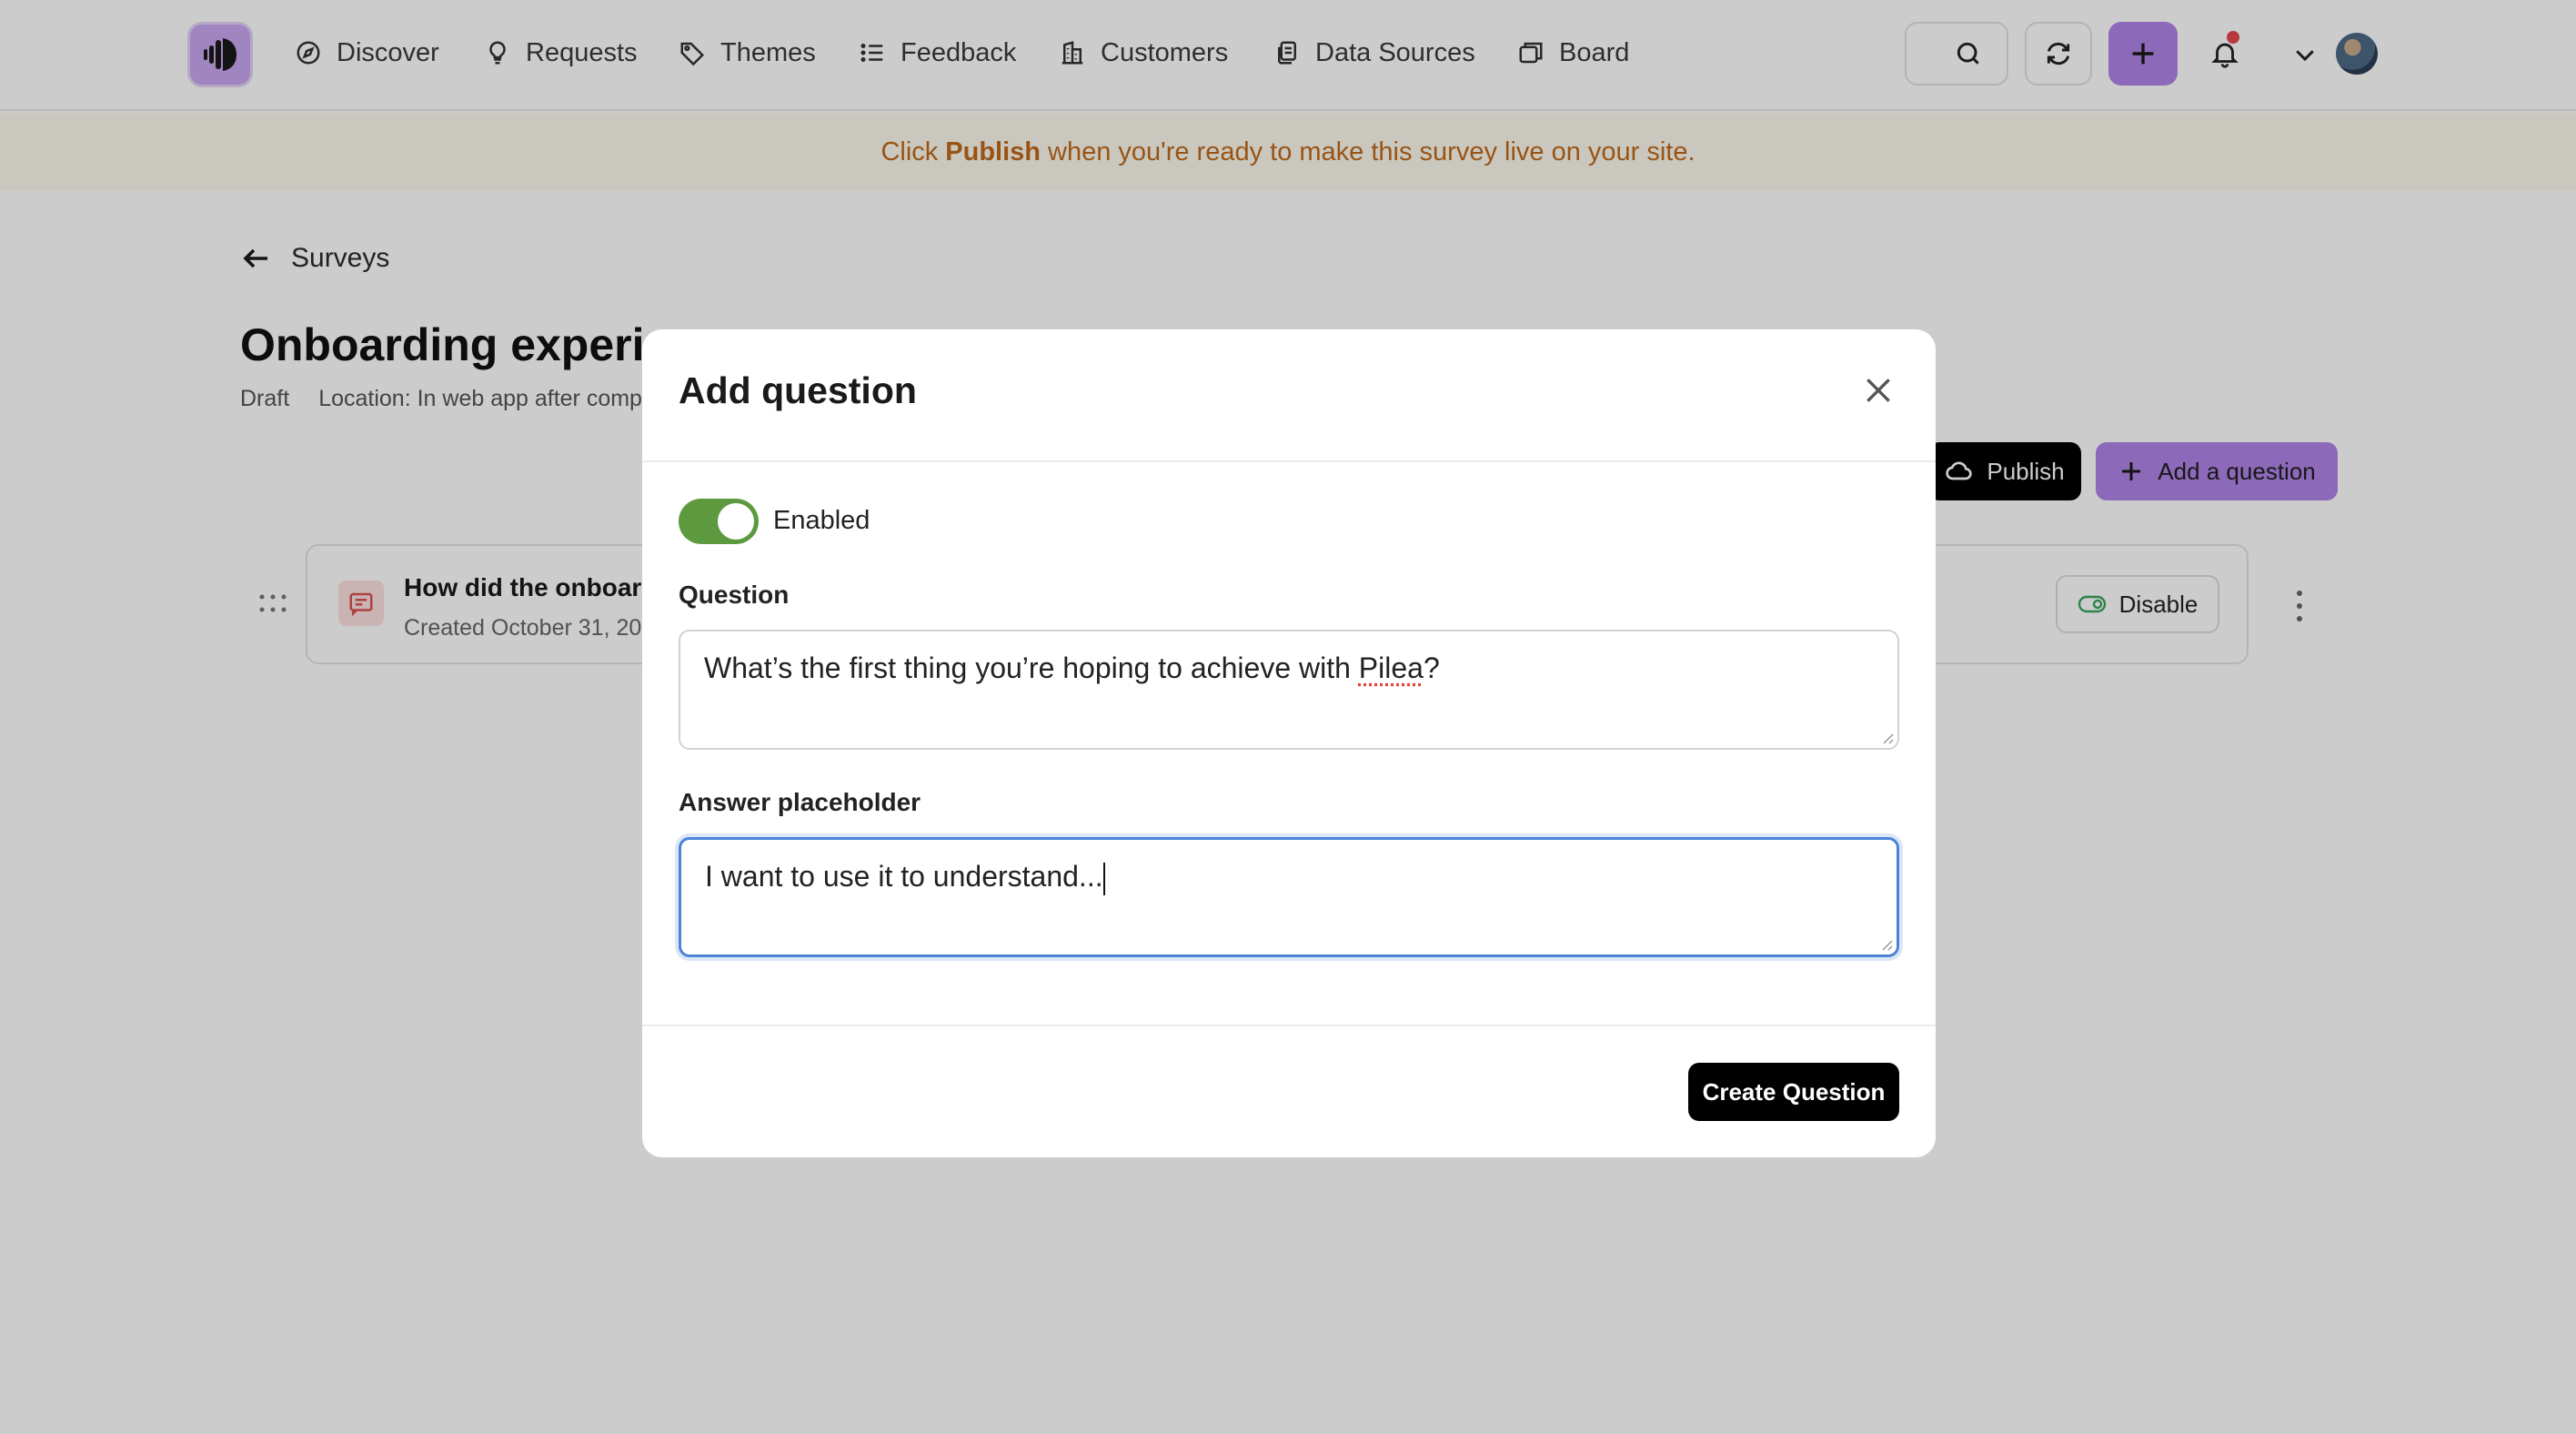  Describe the element at coordinates (734, 595) in the screenshot. I see `question-label: Question` at that location.